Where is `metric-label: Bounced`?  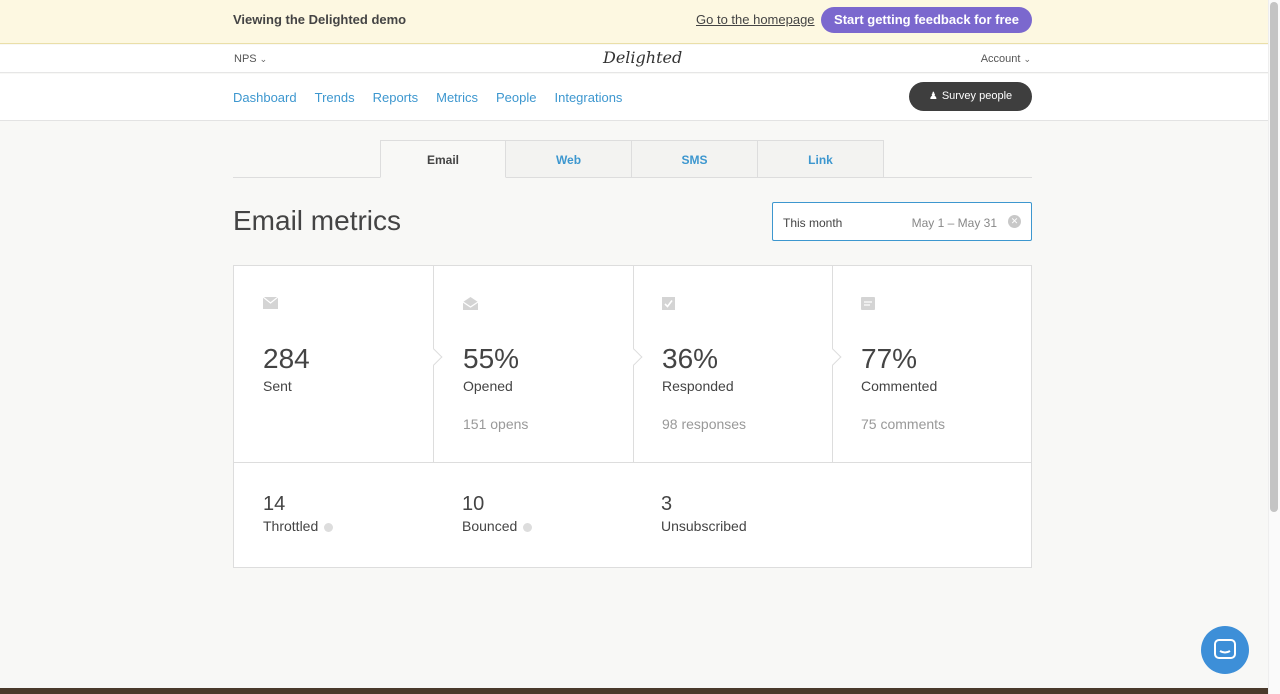
metric-label: Bounced is located at coordinates (497, 526).